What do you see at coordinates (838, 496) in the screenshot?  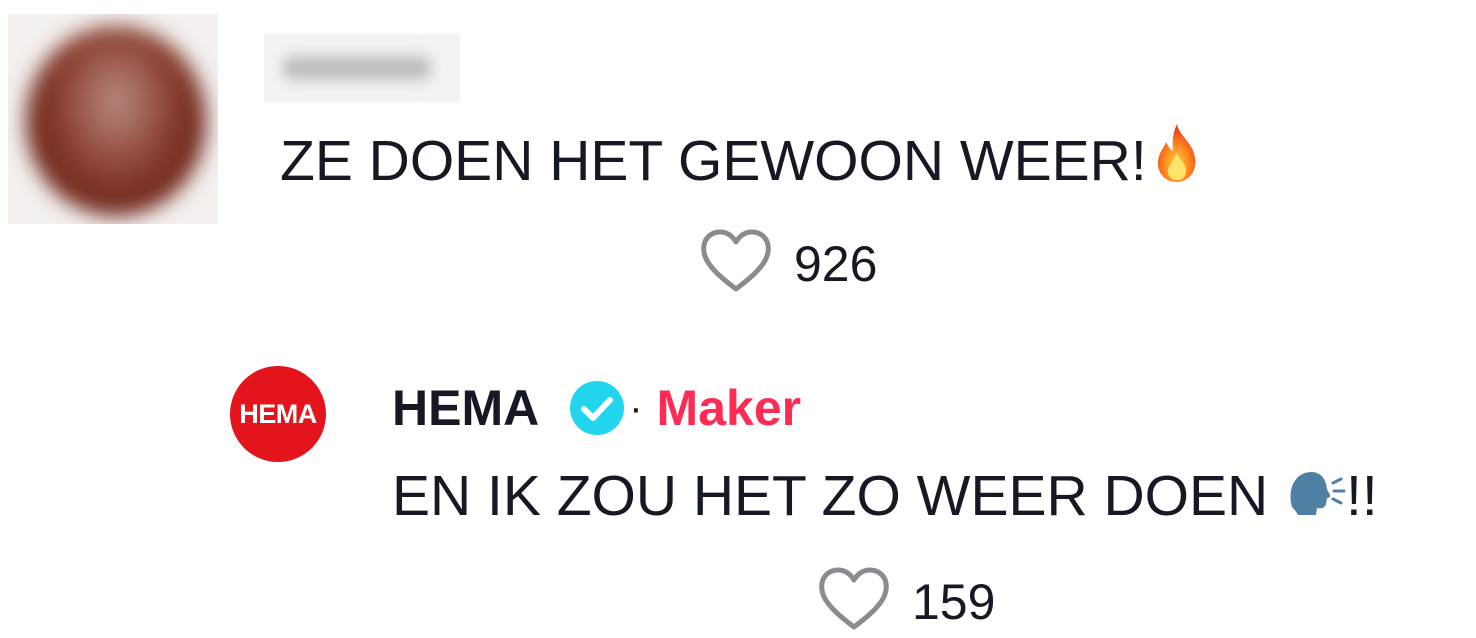 I see `reply-text: EN IK ZOU HET ZO WEER DOEN` at bounding box center [838, 496].